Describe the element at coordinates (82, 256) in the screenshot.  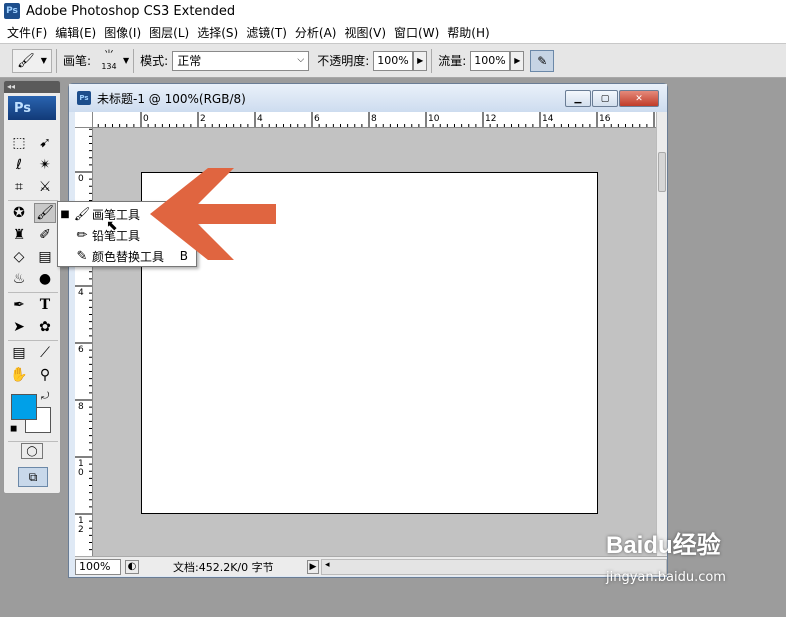
I see `color-replacement-tool-icon: ✎` at that location.